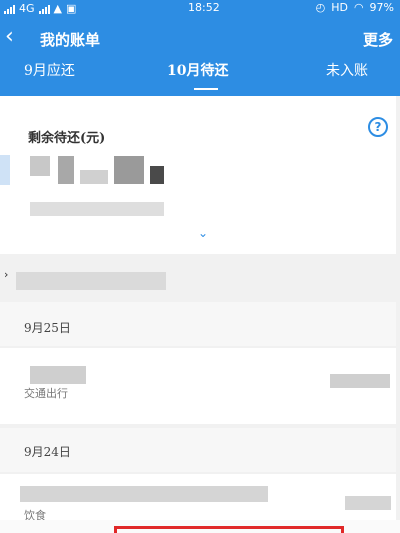  I want to click on back-icon: ‹, so click(9, 37).